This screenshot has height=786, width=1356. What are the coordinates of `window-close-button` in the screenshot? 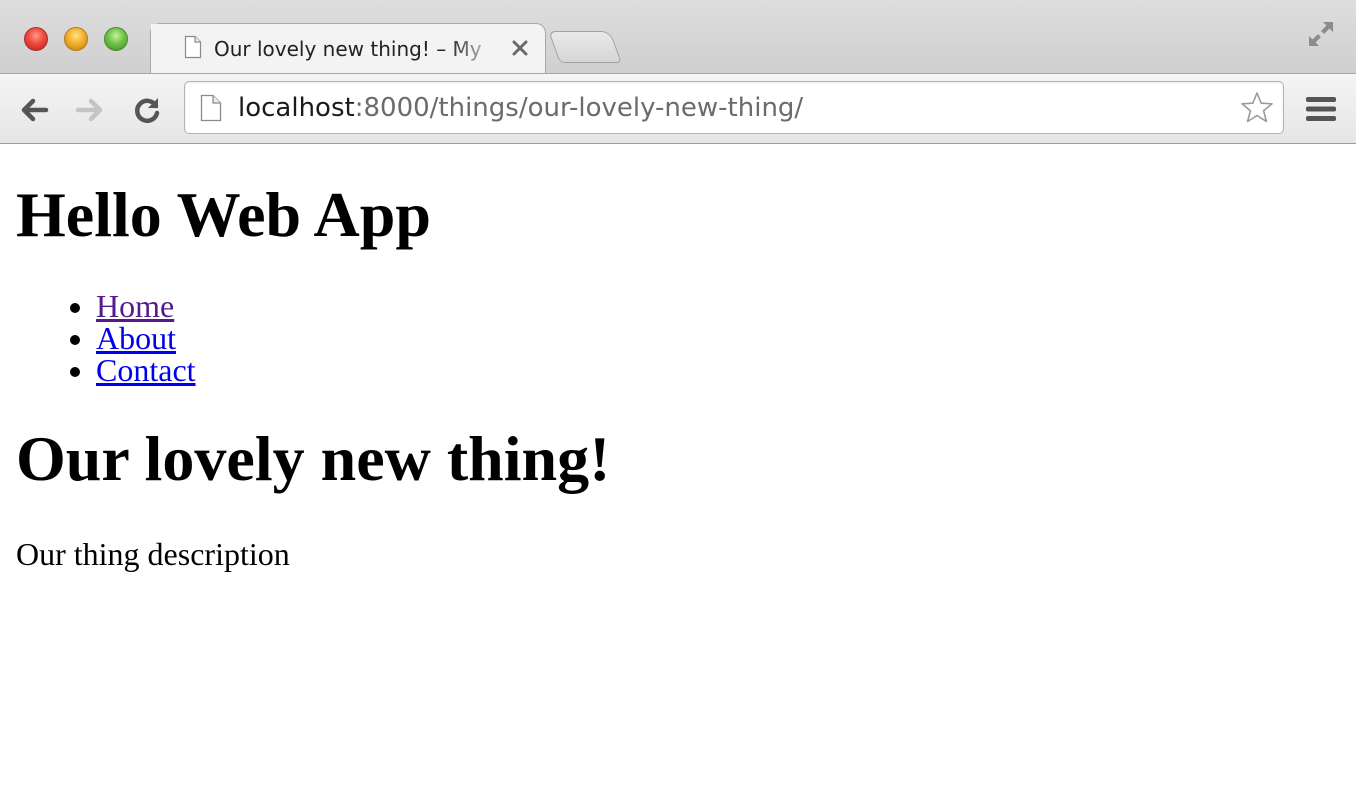 It's located at (36, 39).